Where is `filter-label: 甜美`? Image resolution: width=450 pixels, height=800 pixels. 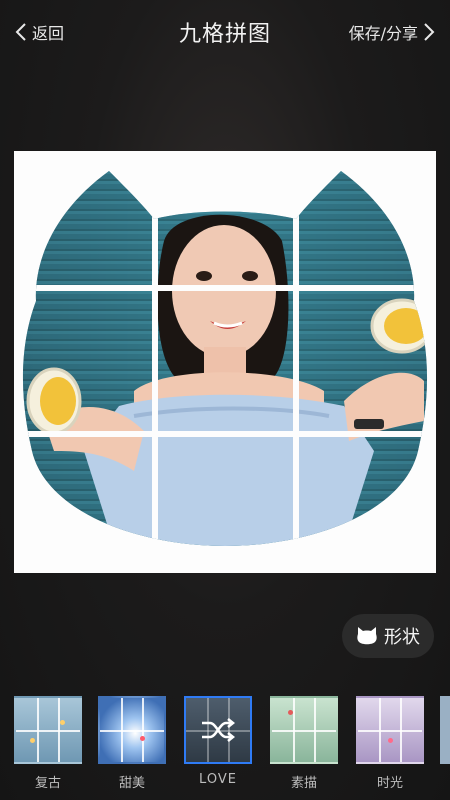 filter-label: 甜美 is located at coordinates (131, 783).